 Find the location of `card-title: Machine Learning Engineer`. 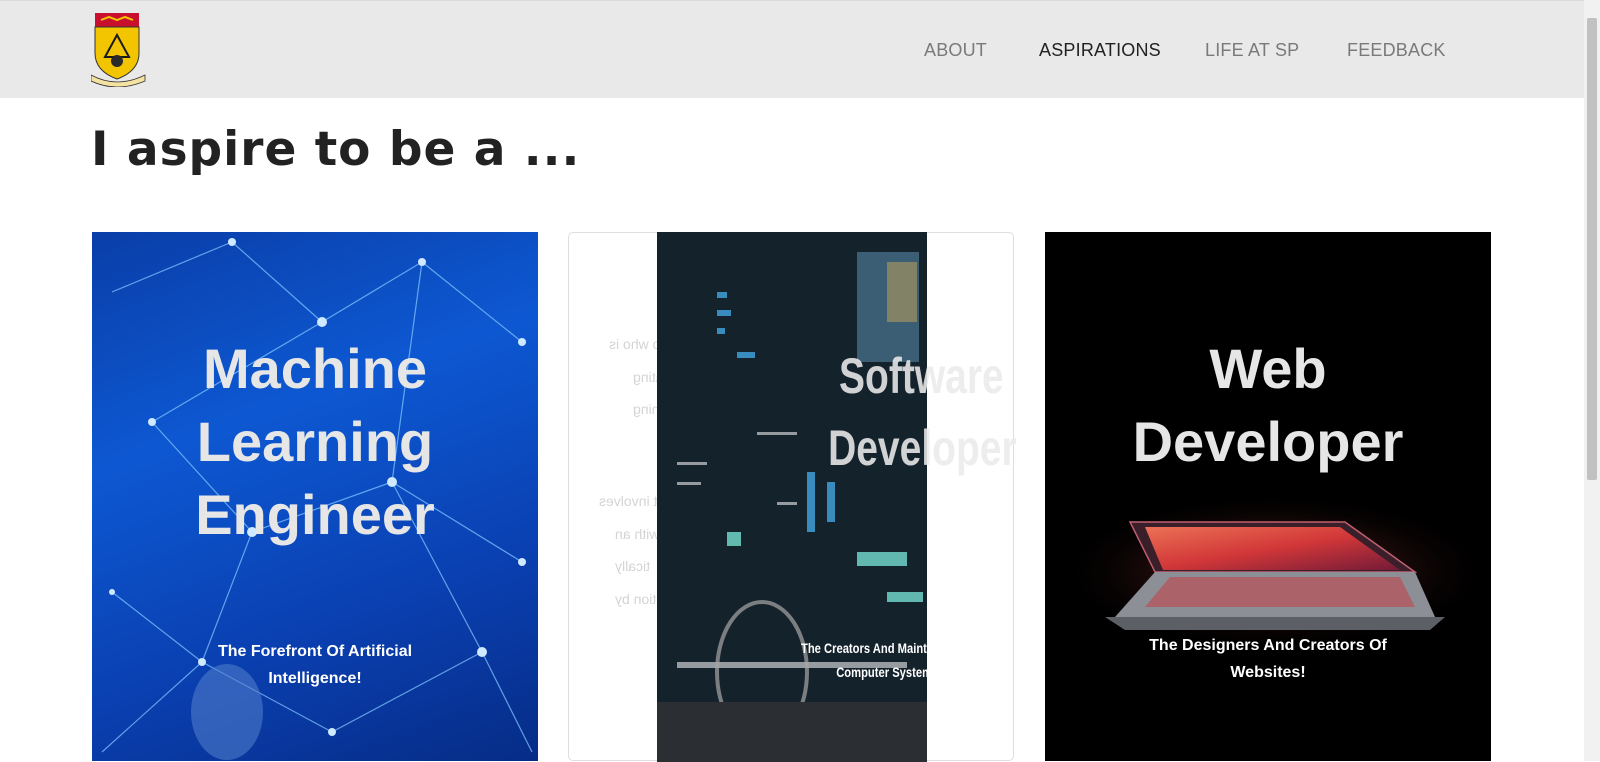

card-title: Machine Learning Engineer is located at coordinates (315, 441).